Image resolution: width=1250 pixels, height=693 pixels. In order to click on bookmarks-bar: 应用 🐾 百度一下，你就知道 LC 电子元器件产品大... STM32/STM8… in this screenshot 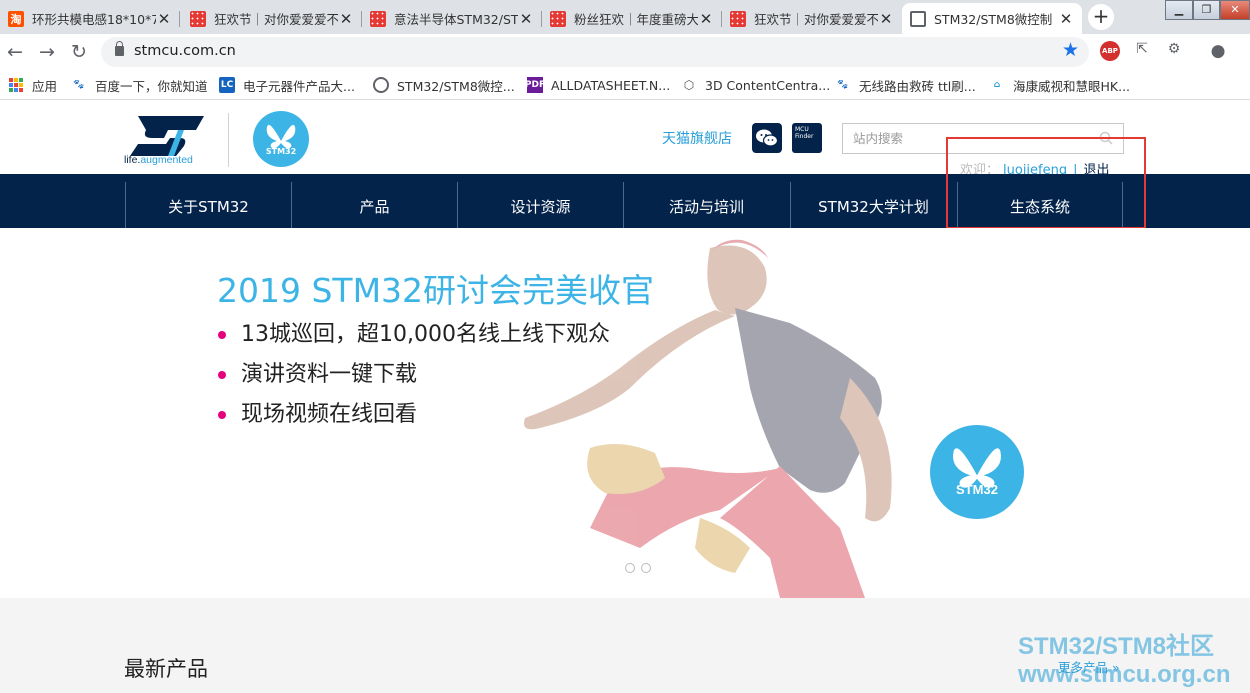, I will do `click(625, 85)`.